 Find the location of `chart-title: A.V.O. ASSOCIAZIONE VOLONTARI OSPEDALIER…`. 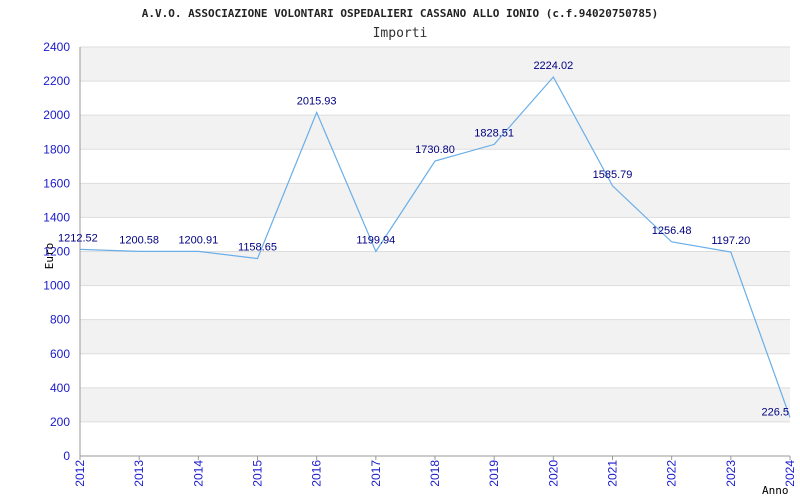

chart-title: A.V.O. ASSOCIAZIONE VOLONTARI OSPEDALIER… is located at coordinates (400, 13).